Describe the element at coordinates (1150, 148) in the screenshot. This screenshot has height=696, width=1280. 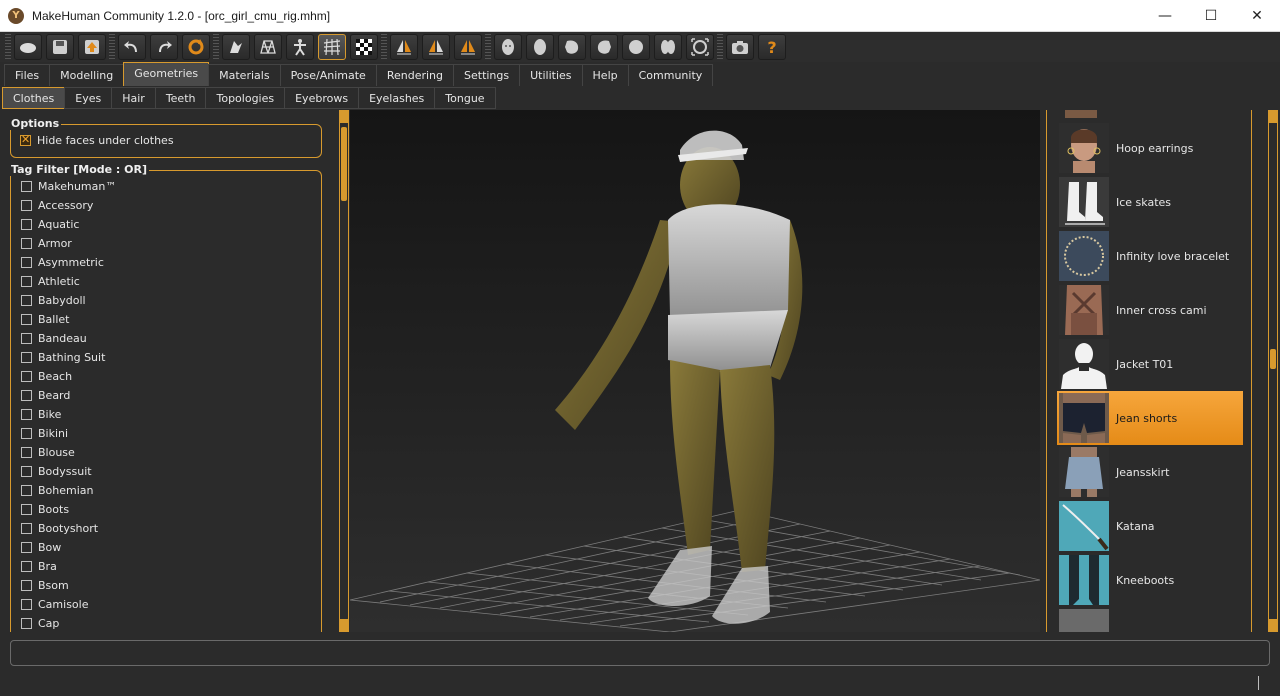
I see `list-item-hoop-earrings: Hoop earrings` at that location.